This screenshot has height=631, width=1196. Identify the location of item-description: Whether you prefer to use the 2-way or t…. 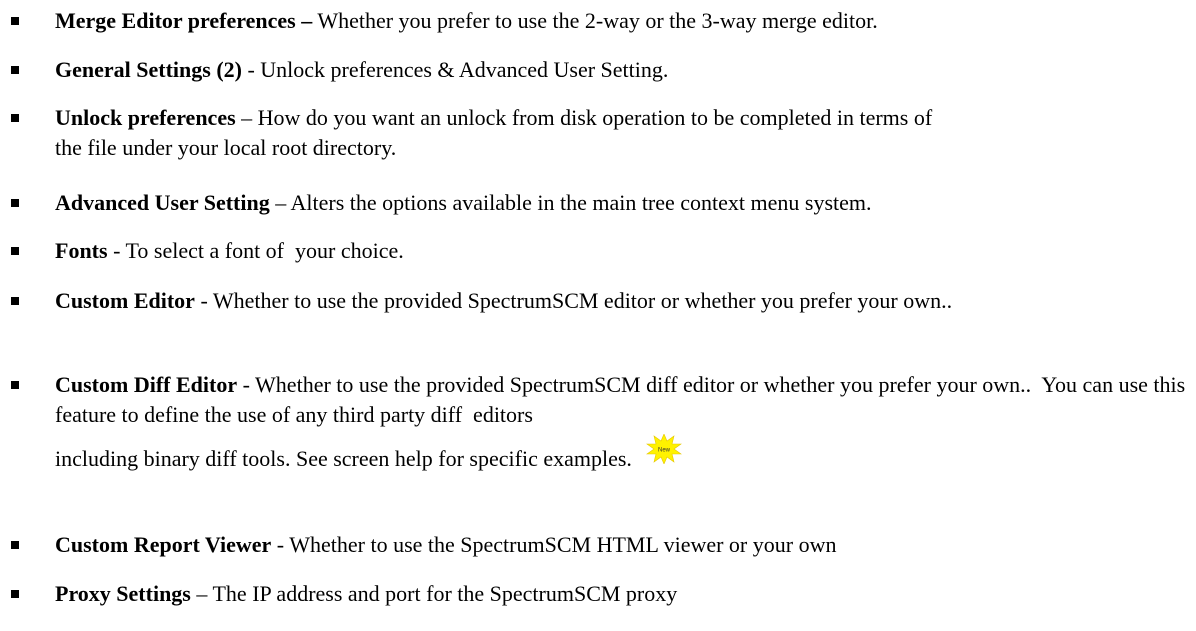
(597, 20).